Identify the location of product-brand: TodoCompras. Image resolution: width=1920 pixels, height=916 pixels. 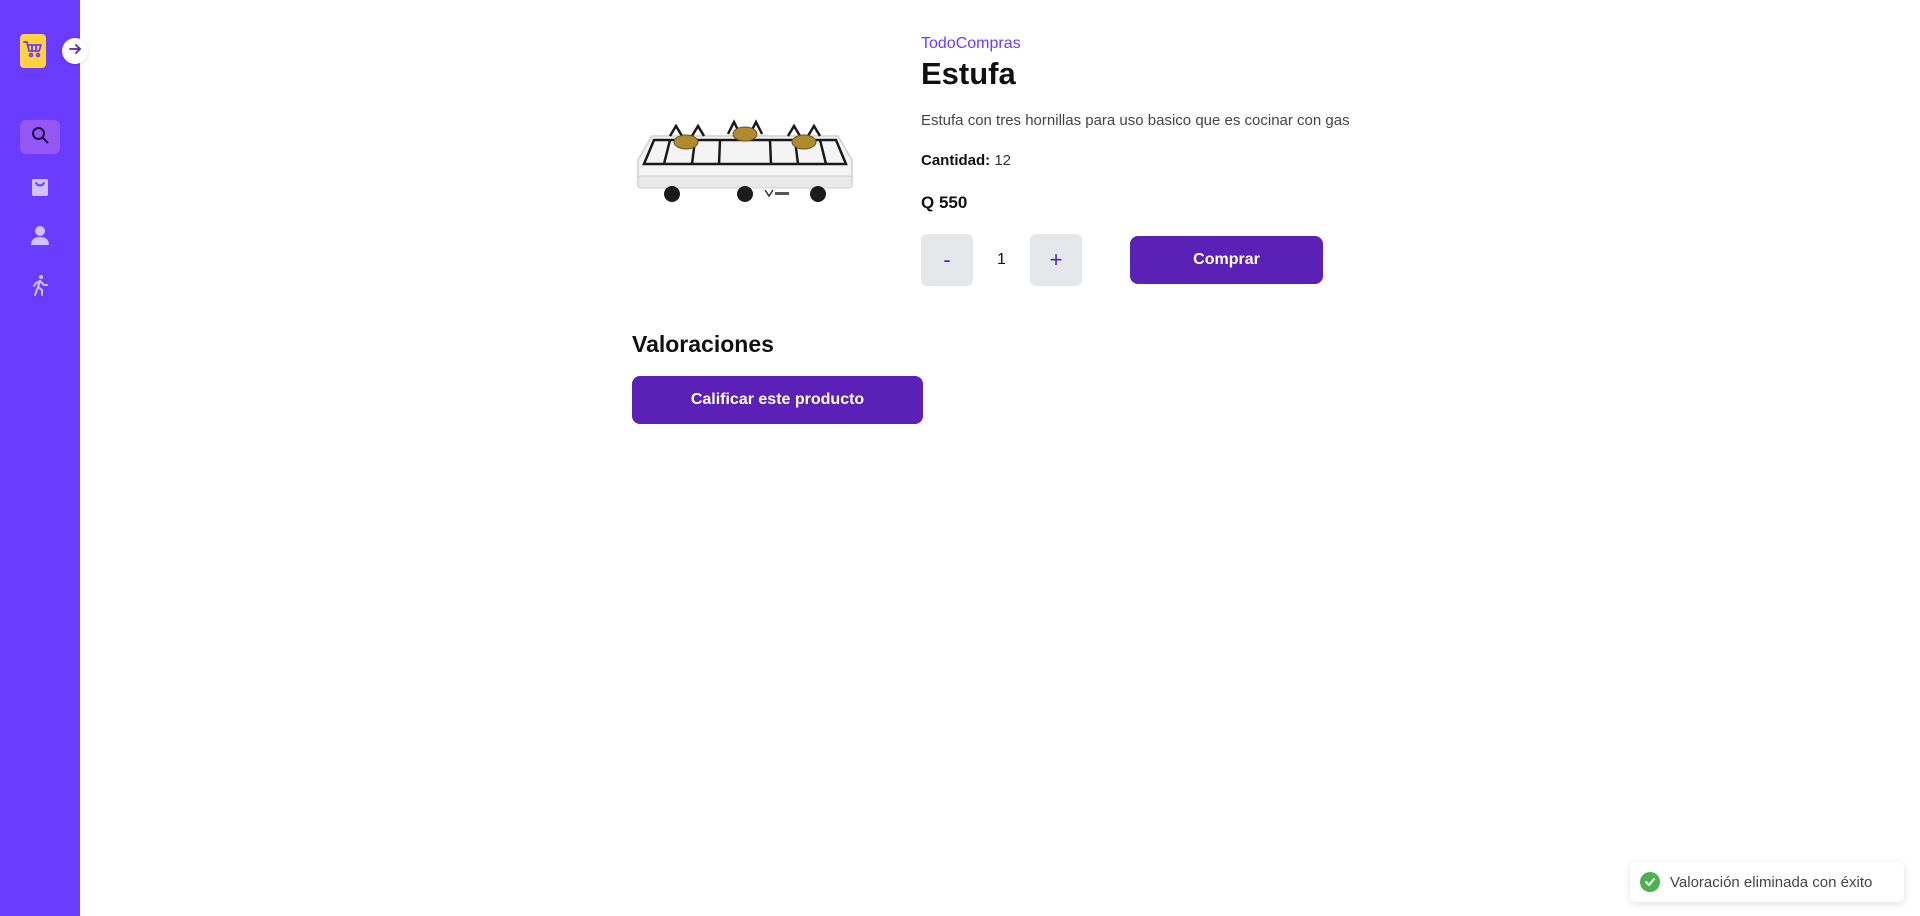
(971, 44).